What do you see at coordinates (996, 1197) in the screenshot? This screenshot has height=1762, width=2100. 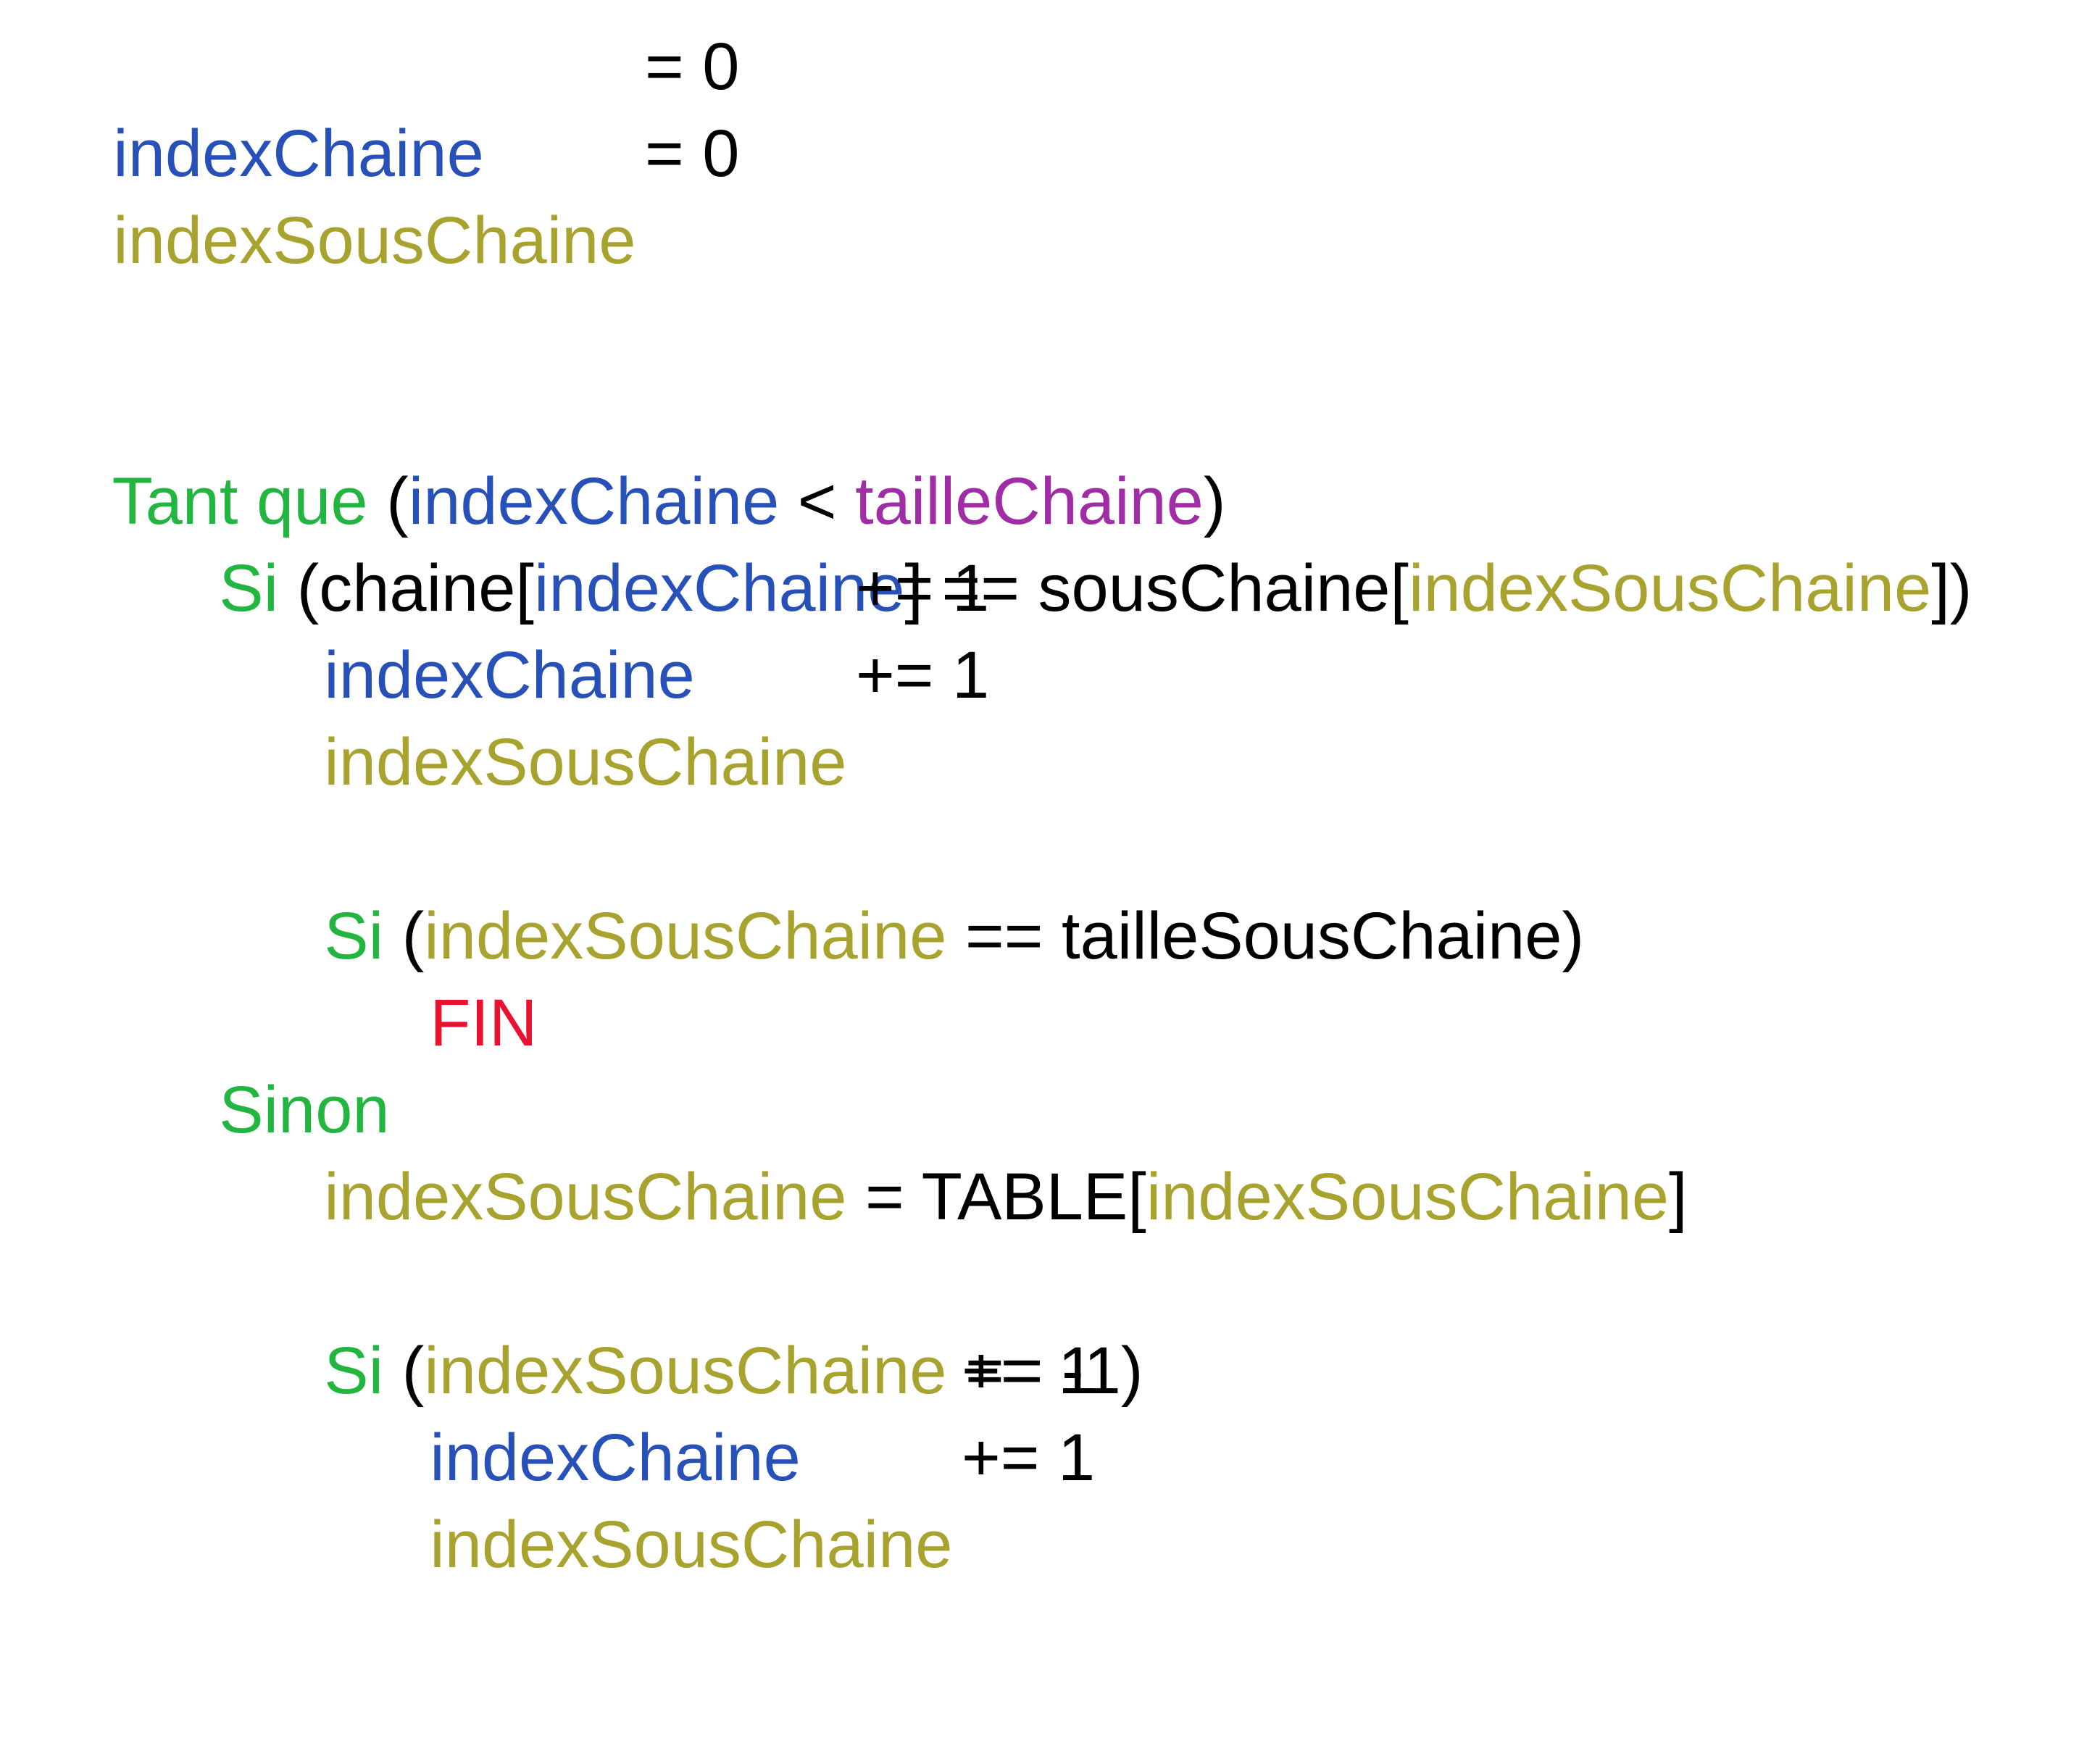 I see `expression-table: = TABLE[` at bounding box center [996, 1197].